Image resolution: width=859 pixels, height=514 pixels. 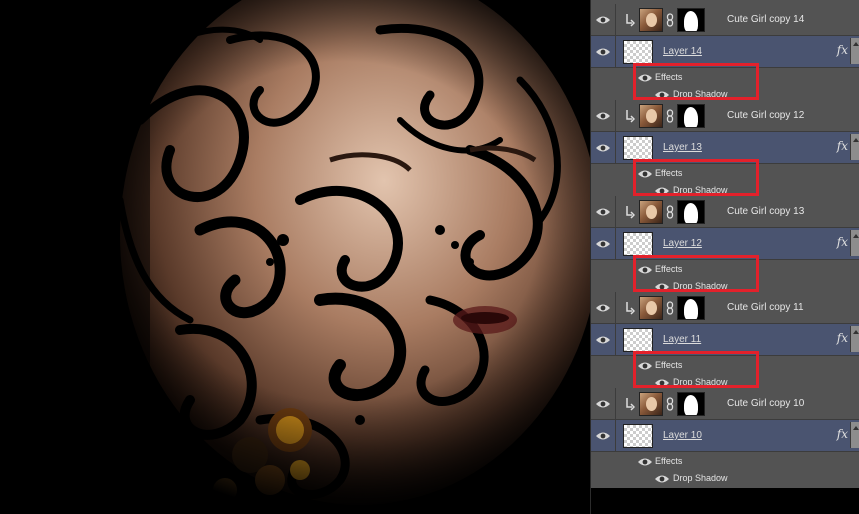 I want to click on layer-row-selected: Layer 10 fx, so click(x=725, y=436).